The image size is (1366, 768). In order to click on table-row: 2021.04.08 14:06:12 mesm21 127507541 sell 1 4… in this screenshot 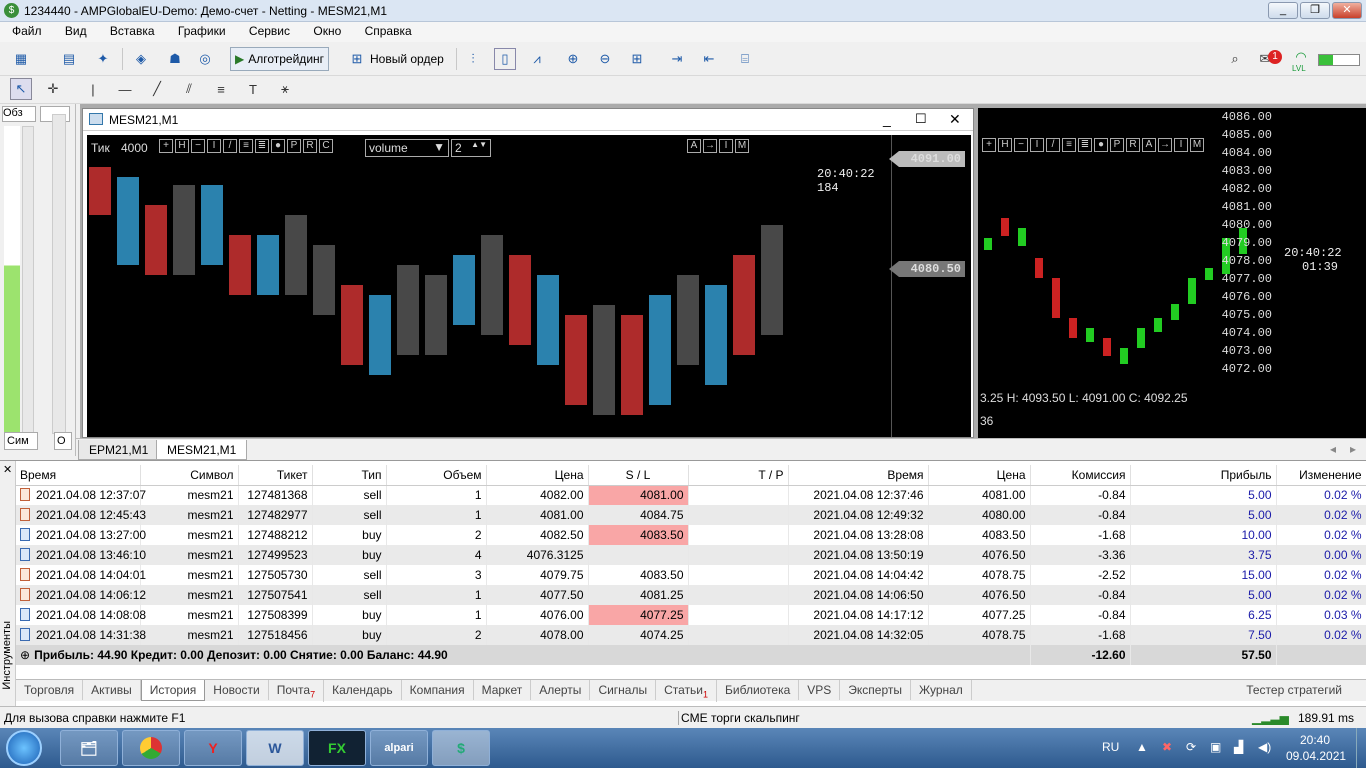, I will do `click(691, 595)`.